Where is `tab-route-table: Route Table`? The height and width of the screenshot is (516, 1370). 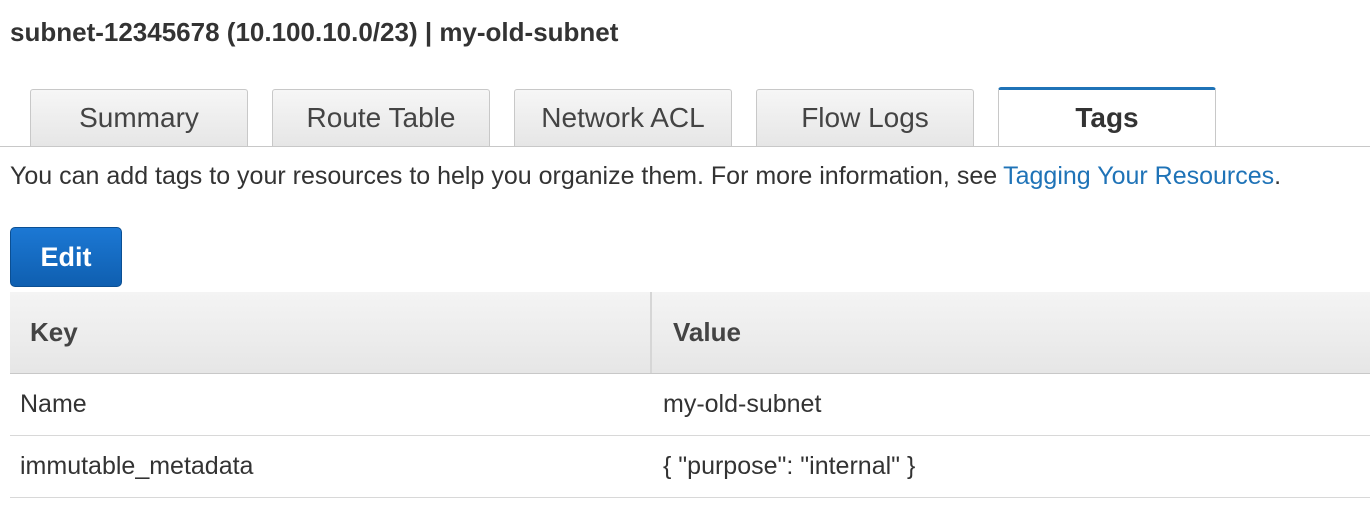 tab-route-table: Route Table is located at coordinates (381, 117).